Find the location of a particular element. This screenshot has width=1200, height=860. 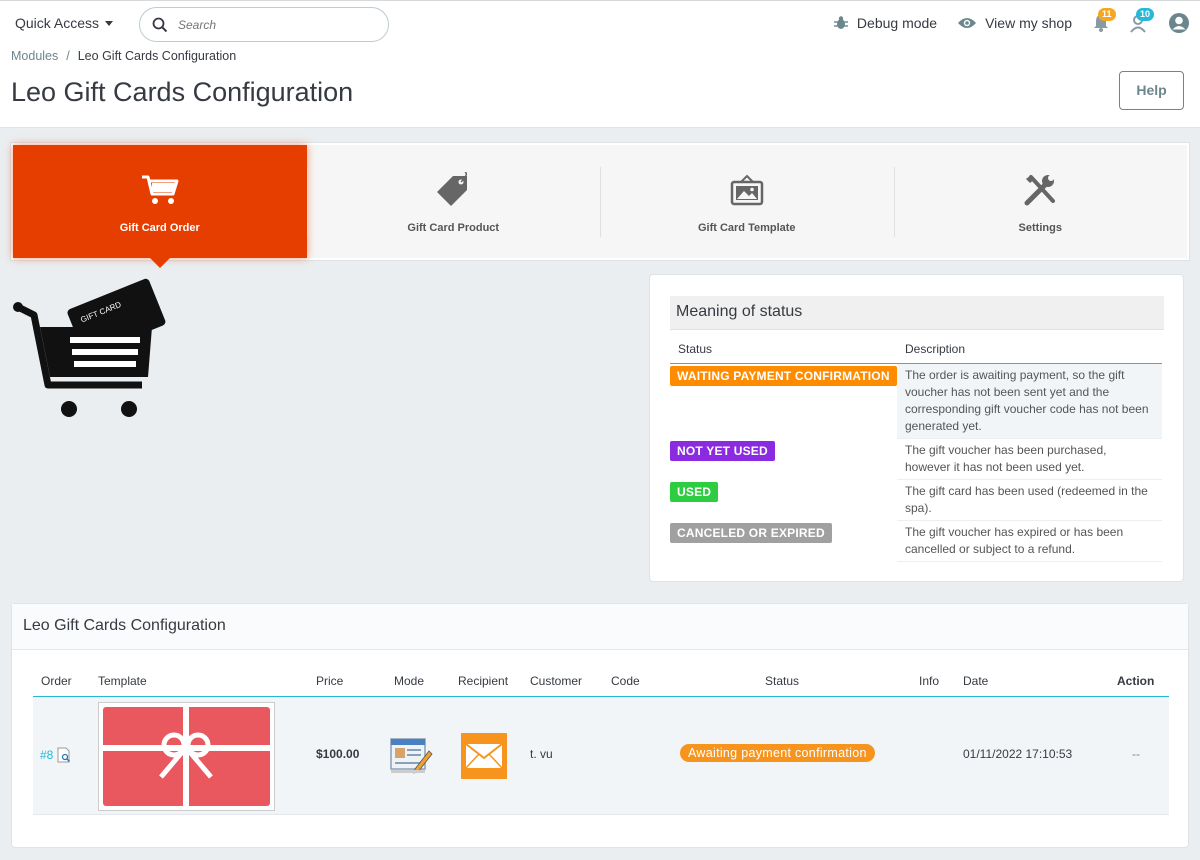

col-price: Price is located at coordinates (330, 681).